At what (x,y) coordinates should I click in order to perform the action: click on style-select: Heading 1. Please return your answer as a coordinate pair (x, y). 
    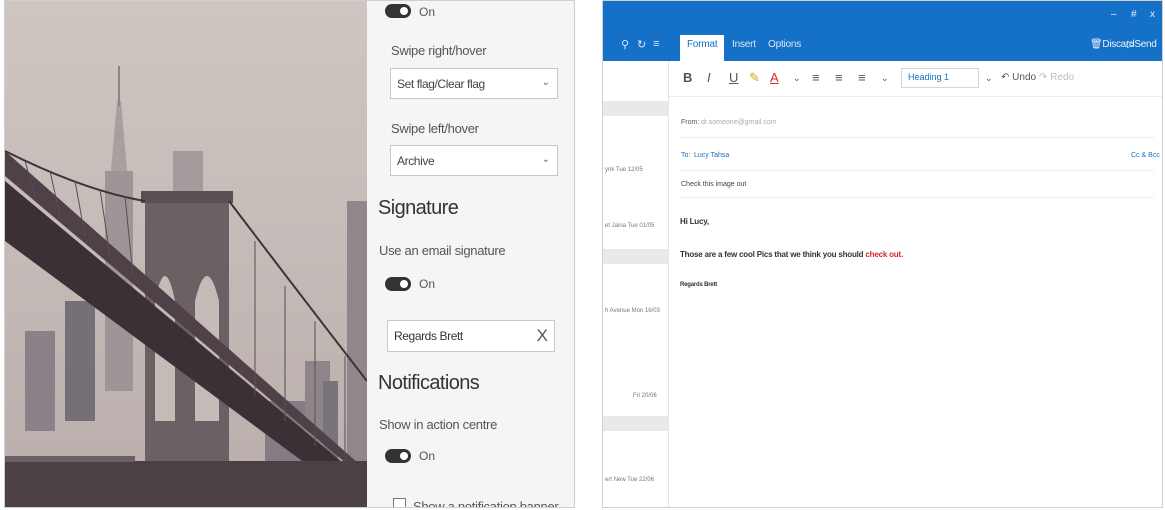
    Looking at the image, I should click on (940, 78).